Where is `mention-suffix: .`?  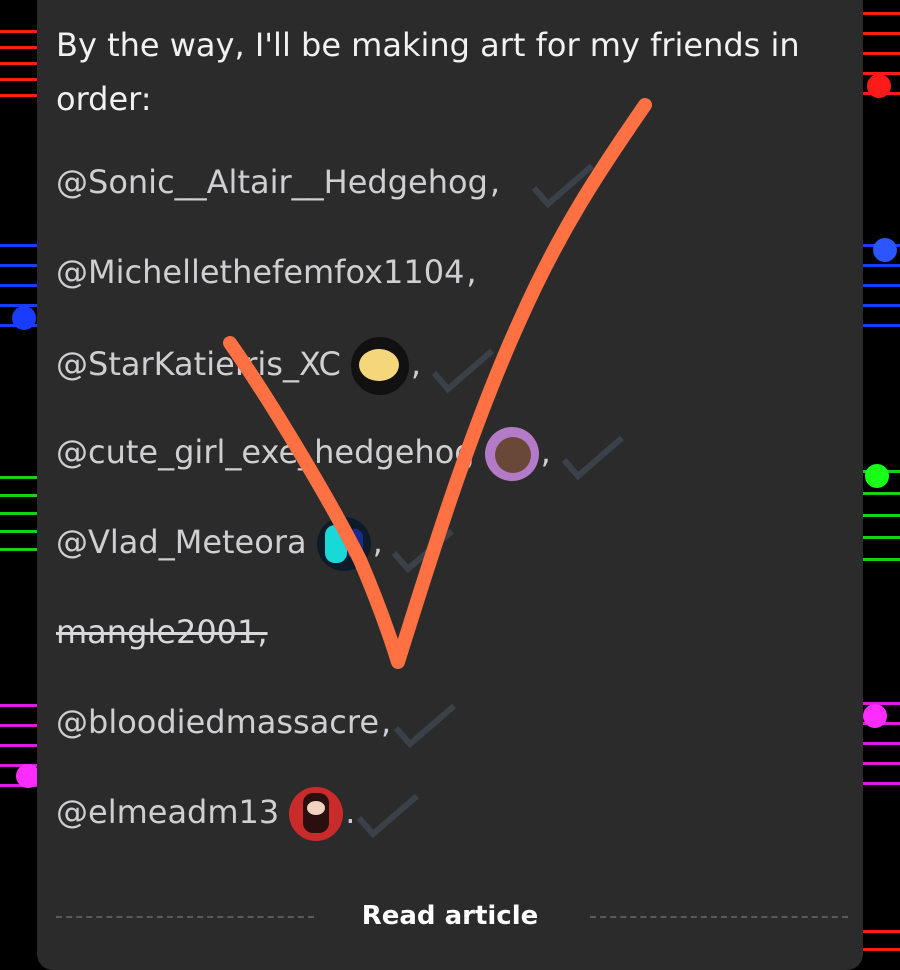
mention-suffix: . is located at coordinates (350, 812).